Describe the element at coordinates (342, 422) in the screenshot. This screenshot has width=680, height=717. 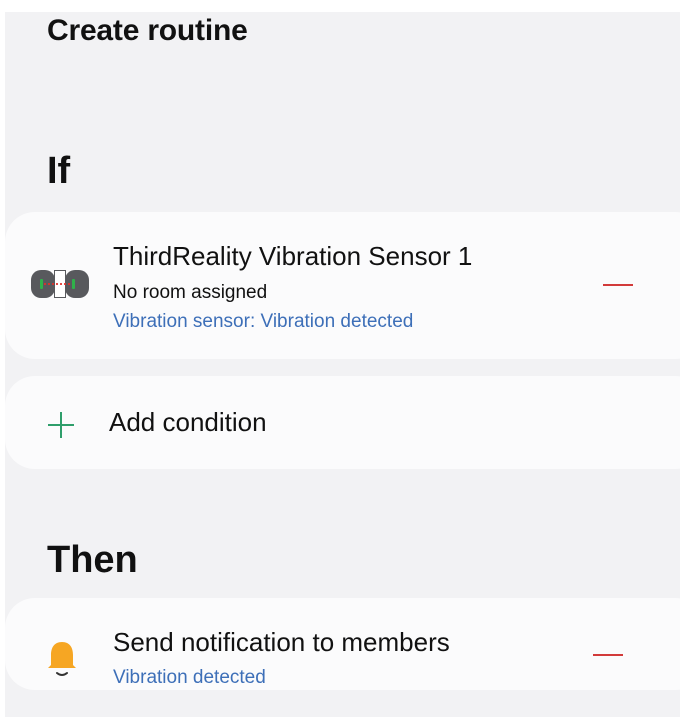
I see `add-condition-button` at that location.